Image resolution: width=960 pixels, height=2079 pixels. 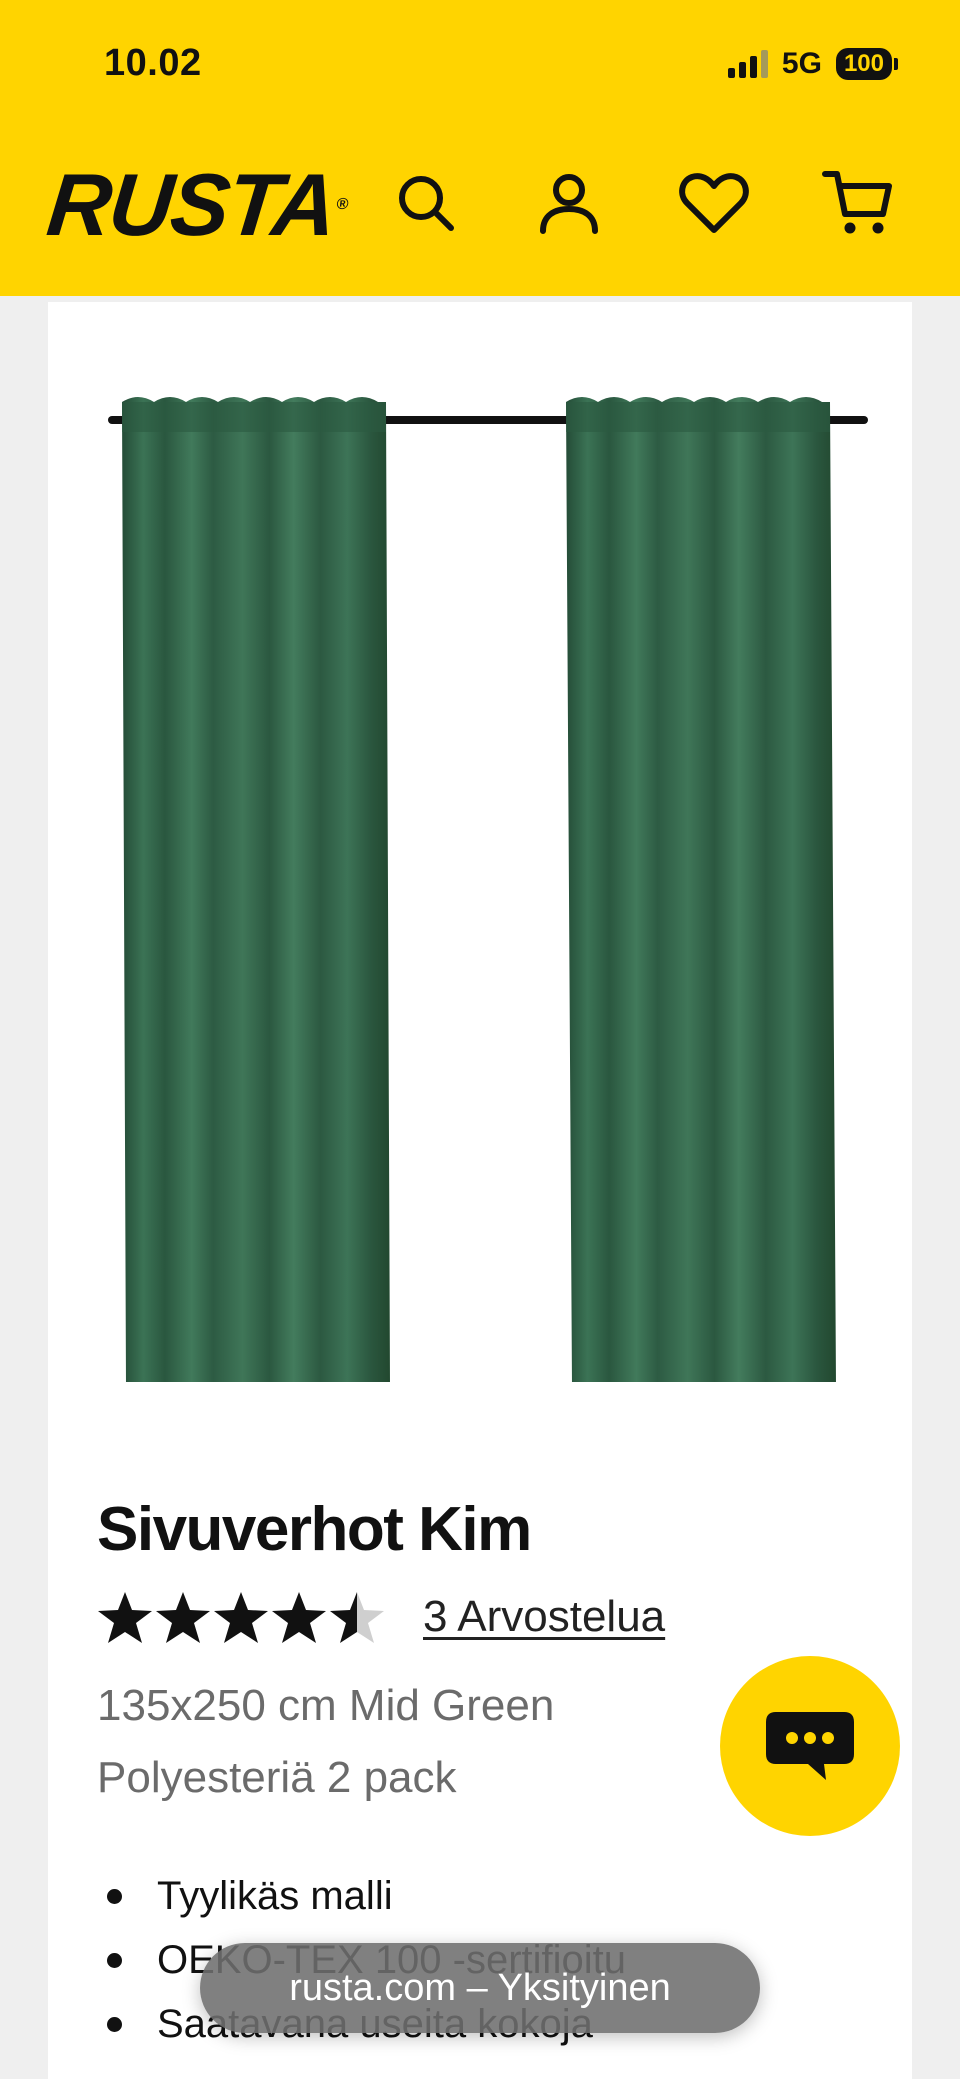 I want to click on chat-bubble-icon, so click(x=810, y=1746).